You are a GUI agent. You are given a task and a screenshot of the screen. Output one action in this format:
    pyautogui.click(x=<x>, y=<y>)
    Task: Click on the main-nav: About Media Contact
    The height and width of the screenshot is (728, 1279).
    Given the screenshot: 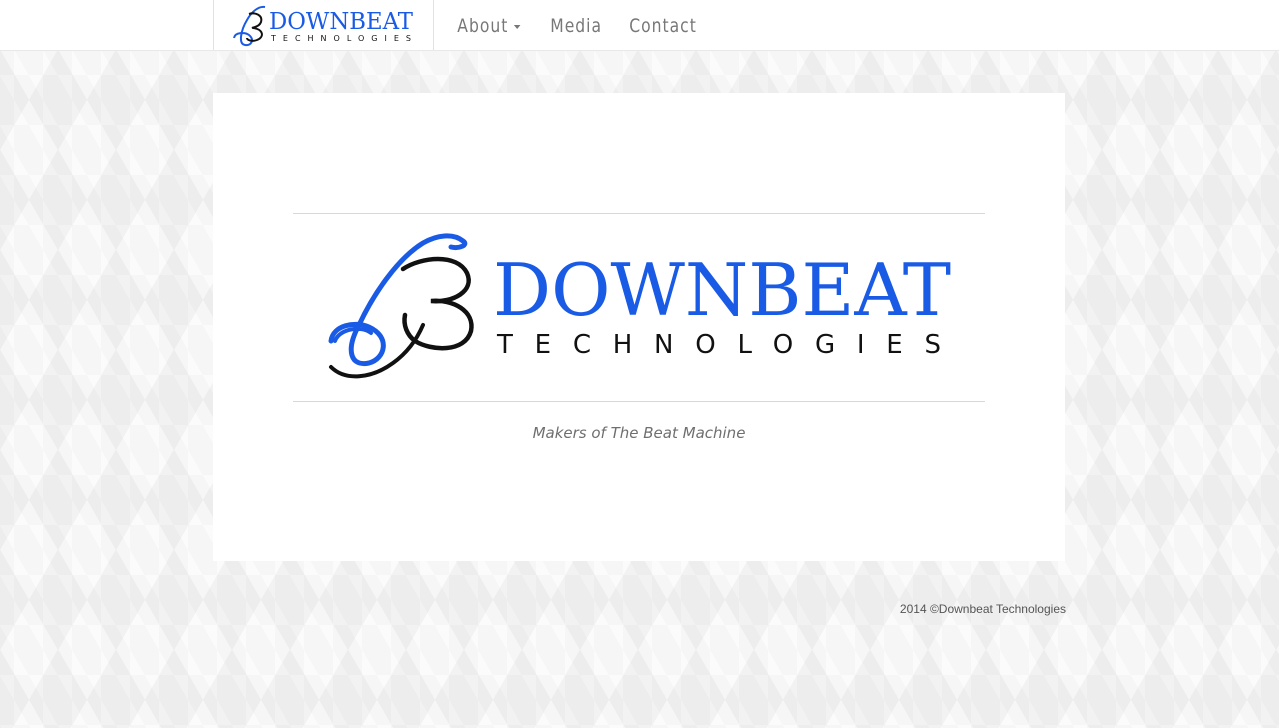 What is the action you would take?
    pyautogui.click(x=580, y=25)
    